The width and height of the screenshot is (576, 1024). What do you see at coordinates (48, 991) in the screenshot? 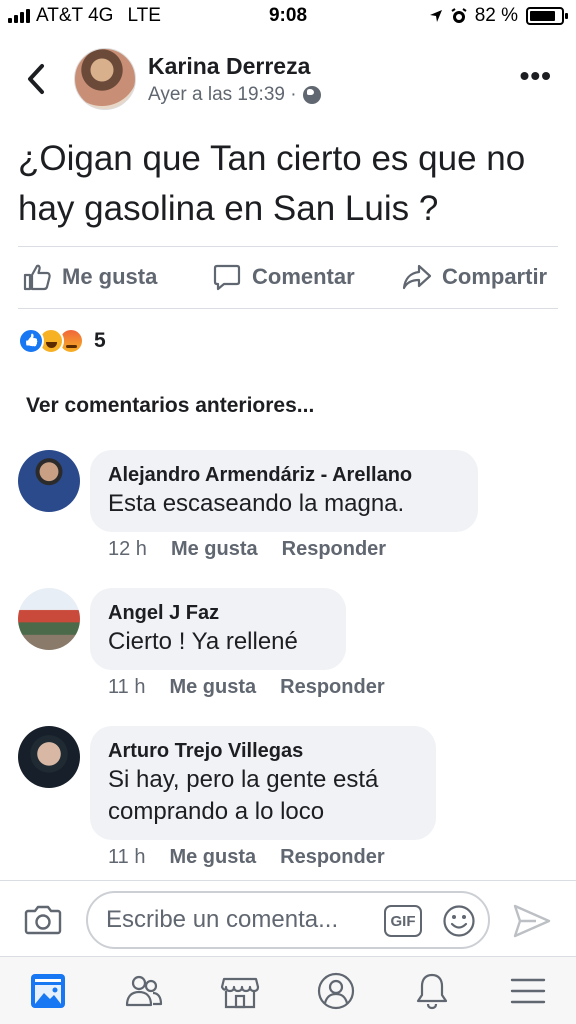
I see `news-feed-icon` at bounding box center [48, 991].